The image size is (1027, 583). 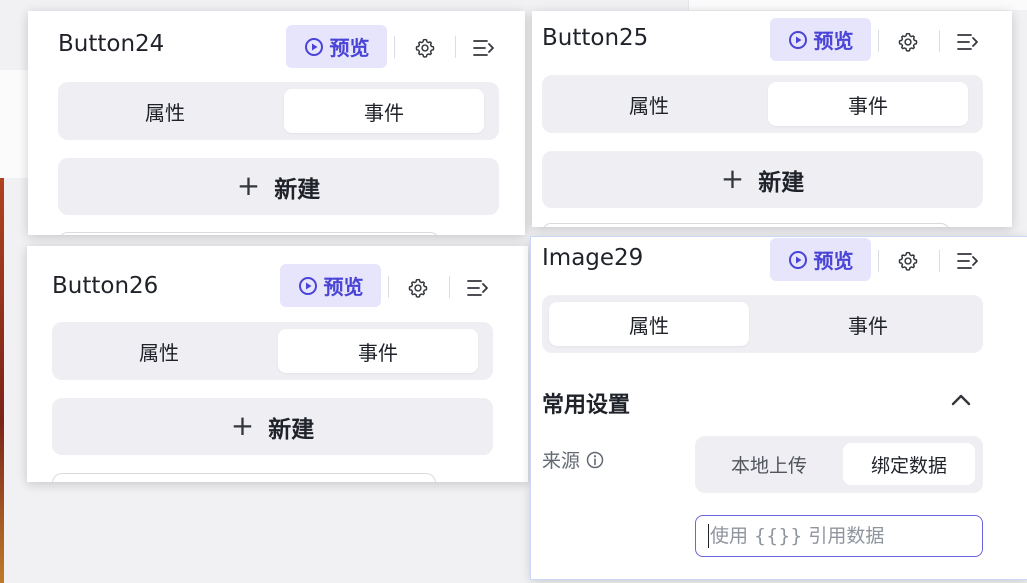 I want to click on panel-title: Image29, so click(x=593, y=258).